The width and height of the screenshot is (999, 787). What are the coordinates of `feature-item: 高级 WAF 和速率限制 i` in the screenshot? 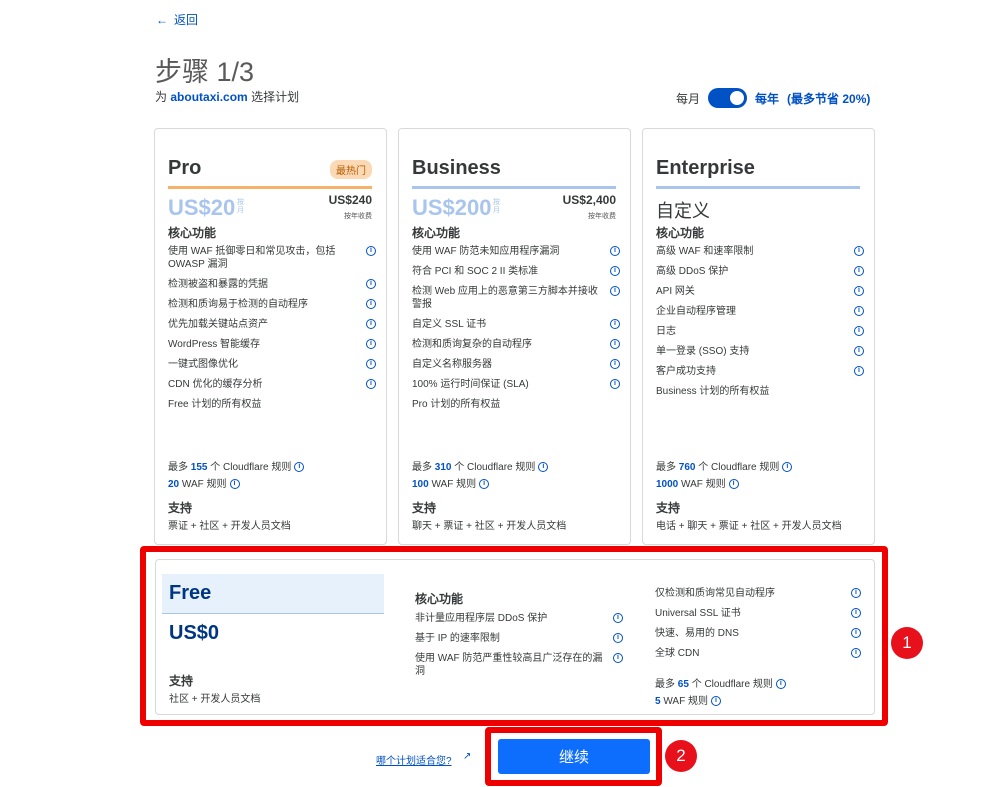 It's located at (760, 251).